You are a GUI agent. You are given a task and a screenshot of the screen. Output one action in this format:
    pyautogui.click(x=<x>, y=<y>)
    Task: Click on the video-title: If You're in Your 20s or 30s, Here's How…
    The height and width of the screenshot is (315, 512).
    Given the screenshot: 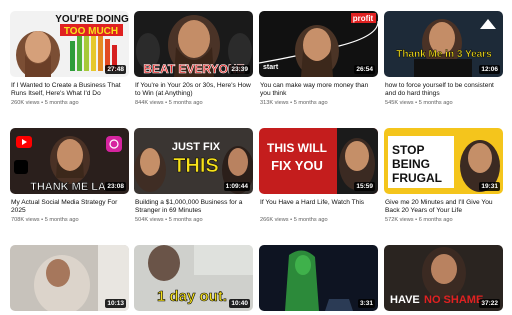 What is the action you would take?
    pyautogui.click(x=194, y=90)
    